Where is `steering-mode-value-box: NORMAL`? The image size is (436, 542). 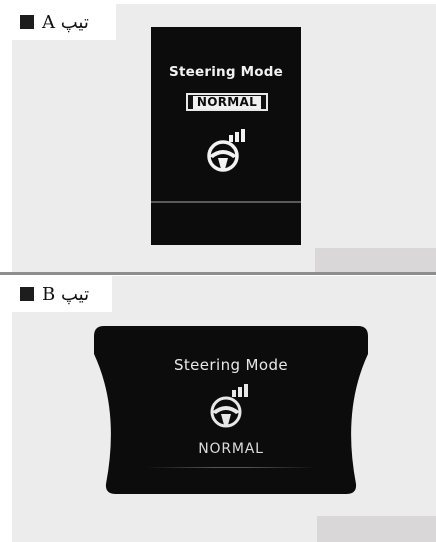 steering-mode-value-box: NORMAL is located at coordinates (227, 102).